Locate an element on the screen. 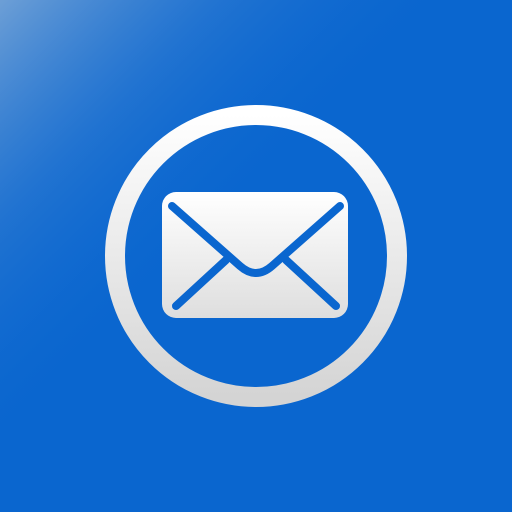  envelope-icon is located at coordinates (255, 255).